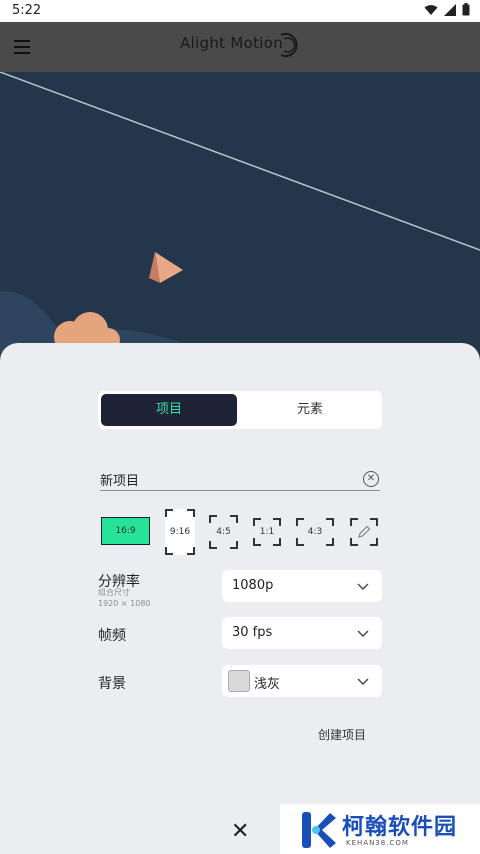  I want to click on wifi-icon, so click(431, 9).